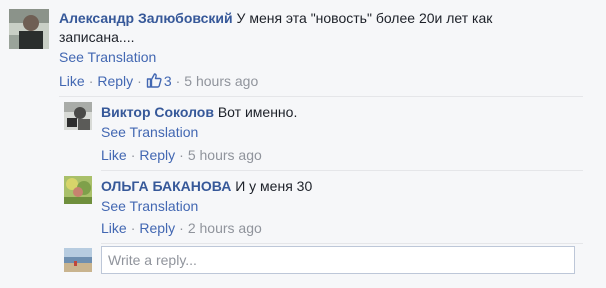 Image resolution: width=606 pixels, height=288 pixels. Describe the element at coordinates (257, 112) in the screenshot. I see `reply-text: Вот именно.` at that location.